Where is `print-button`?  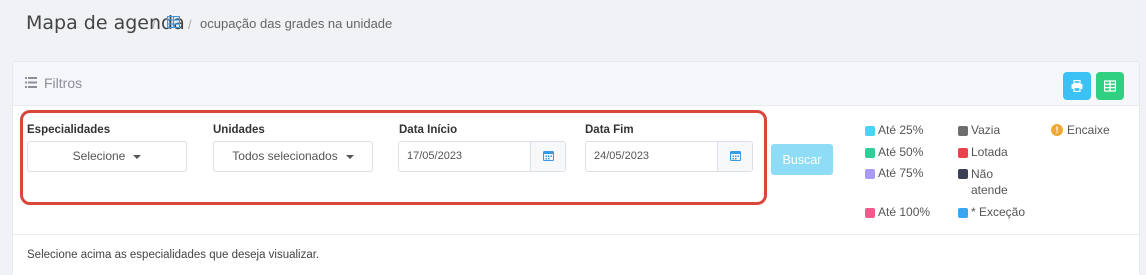
print-button is located at coordinates (1077, 86).